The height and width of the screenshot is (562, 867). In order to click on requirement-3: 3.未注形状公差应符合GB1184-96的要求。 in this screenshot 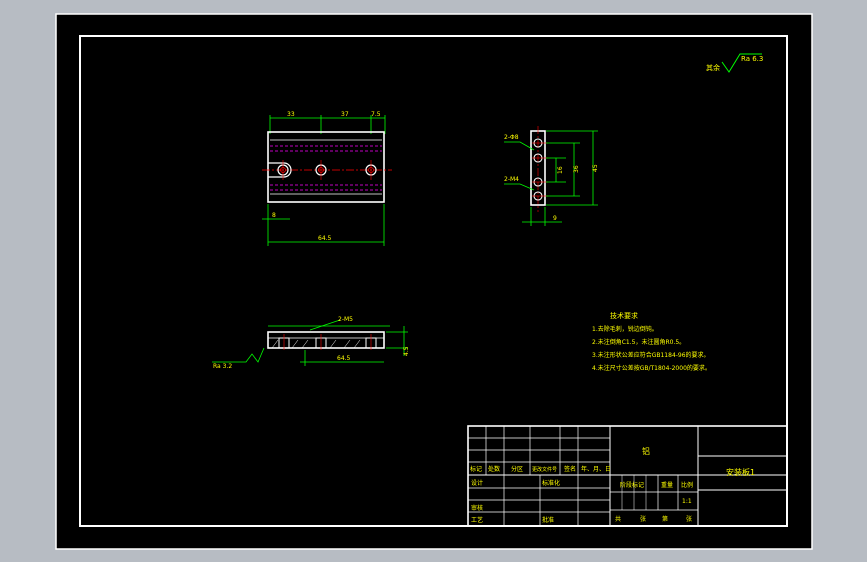, I will do `click(651, 355)`.